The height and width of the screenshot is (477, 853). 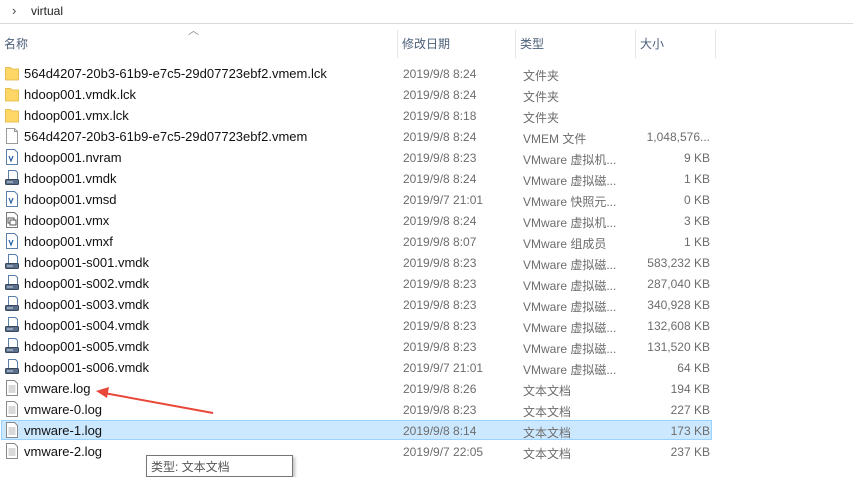 I want to click on file-name: vmware.log, so click(x=57, y=388).